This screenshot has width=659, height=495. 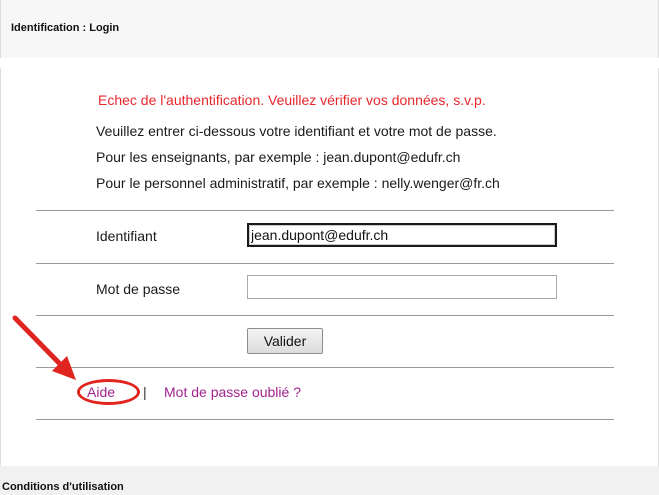 What do you see at coordinates (402, 235) in the screenshot?
I see `username-input` at bounding box center [402, 235].